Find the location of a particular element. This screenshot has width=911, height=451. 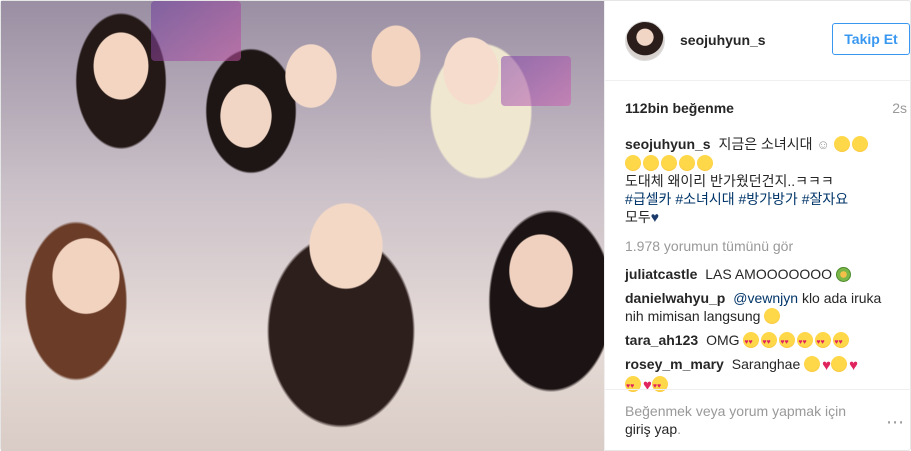

comment-item: tara_ah123 OMG is located at coordinates (760, 341).